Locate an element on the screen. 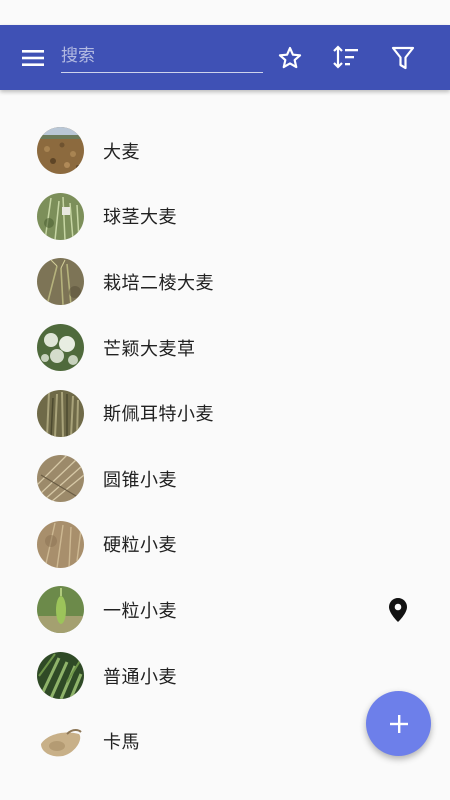 The image size is (450, 800). menu-button is located at coordinates (33, 58).